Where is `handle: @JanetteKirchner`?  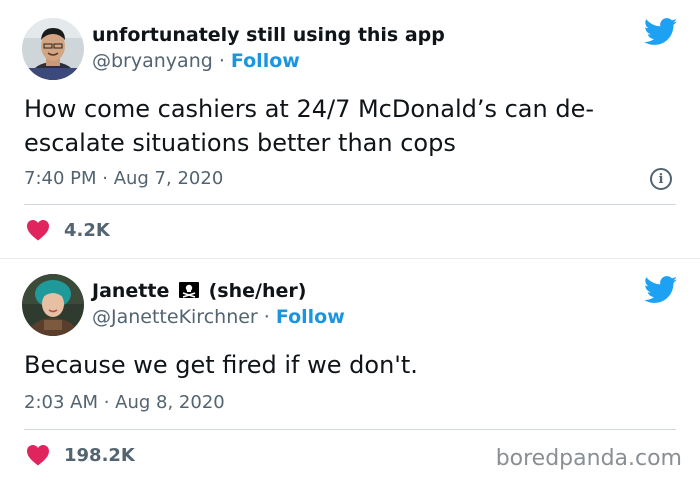
handle: @JanetteKirchner is located at coordinates (175, 317).